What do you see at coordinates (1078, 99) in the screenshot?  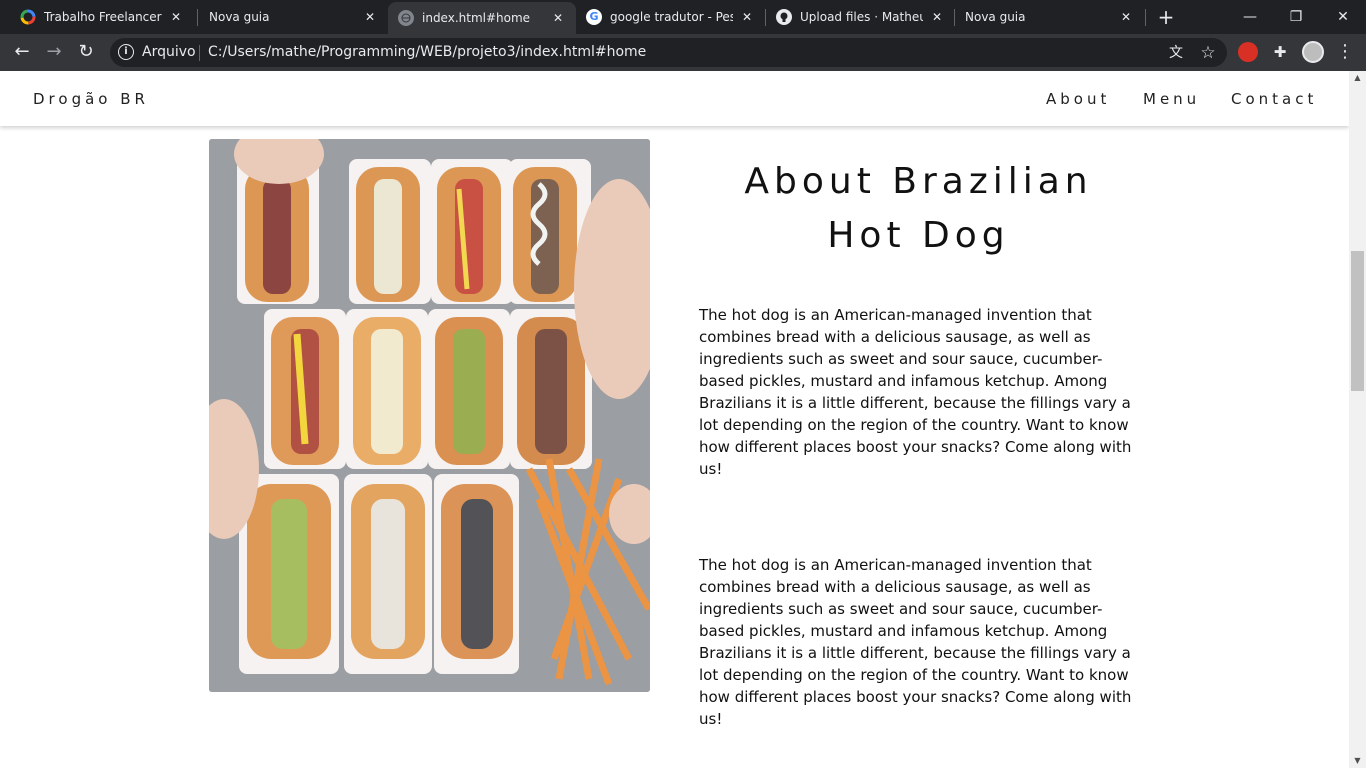 I see `nav-link-about: About` at bounding box center [1078, 99].